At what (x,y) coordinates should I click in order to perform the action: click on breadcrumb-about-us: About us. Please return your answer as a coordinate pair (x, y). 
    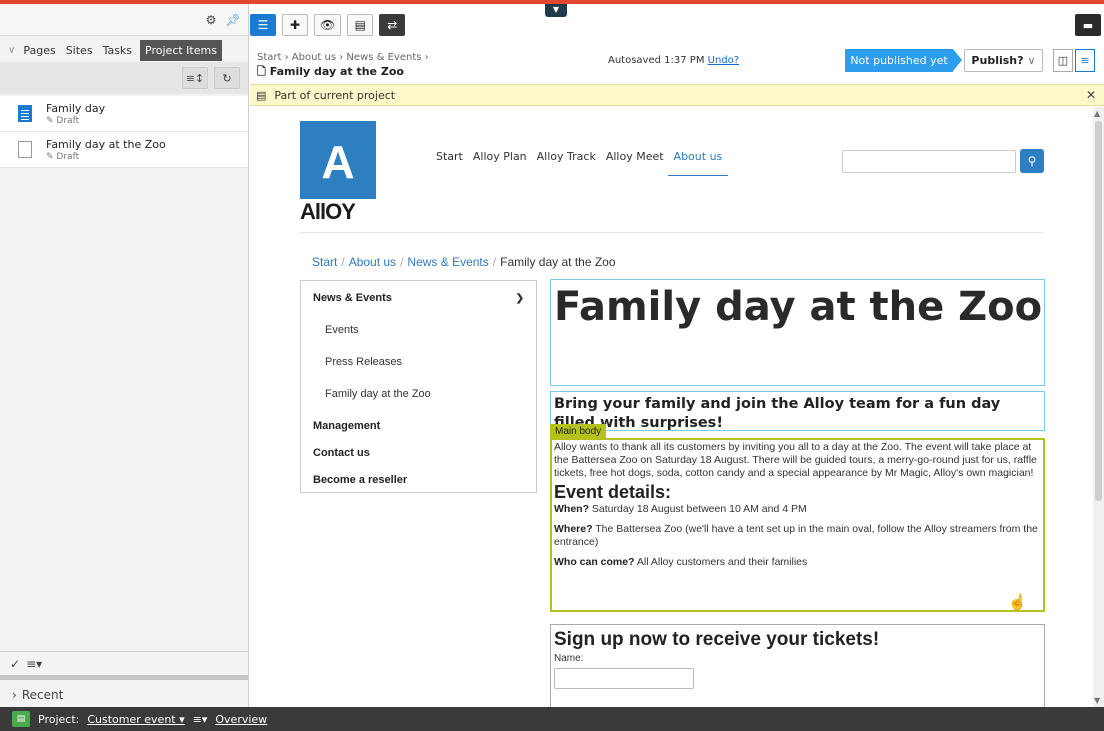
    Looking at the image, I should click on (372, 262).